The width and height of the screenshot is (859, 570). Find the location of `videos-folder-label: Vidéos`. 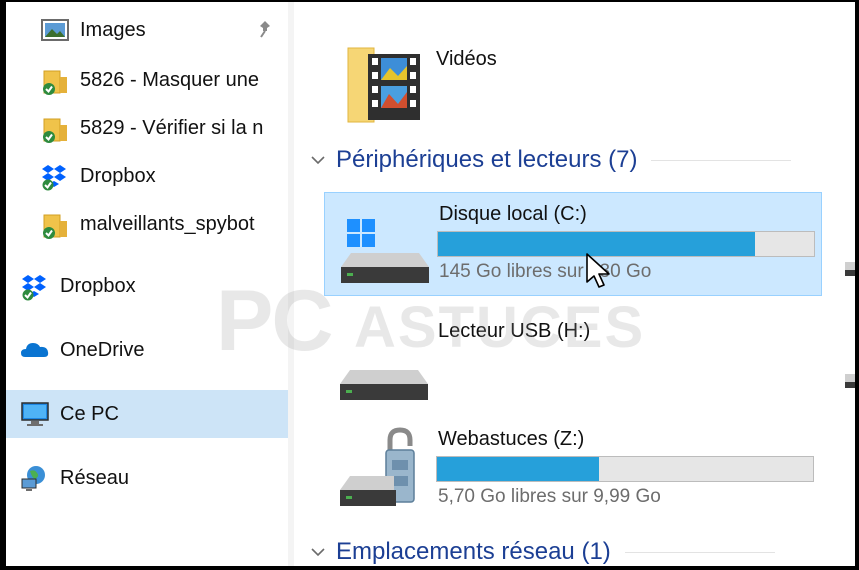

videos-folder-label: Vidéos is located at coordinates (466, 59).